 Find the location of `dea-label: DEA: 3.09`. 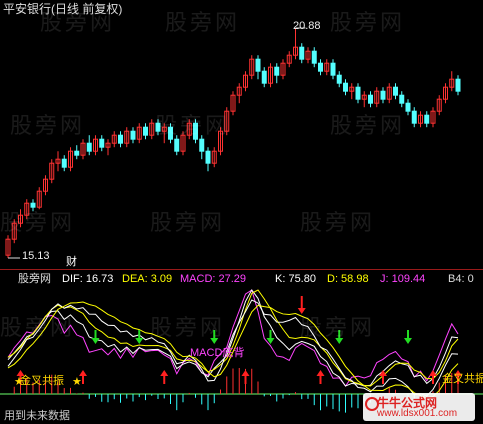

dea-label: DEA: 3.09 is located at coordinates (147, 279).